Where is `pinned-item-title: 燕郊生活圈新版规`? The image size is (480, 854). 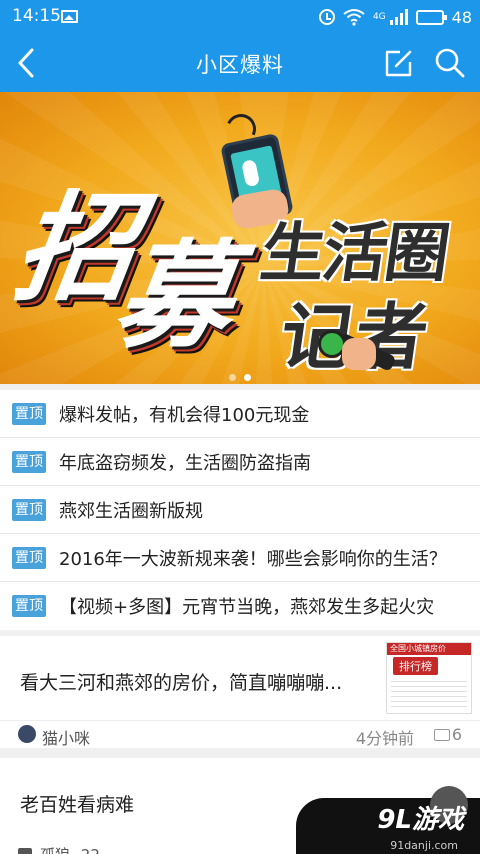
pinned-item-title: 燕郊生活圈新版规 is located at coordinates (131, 511).